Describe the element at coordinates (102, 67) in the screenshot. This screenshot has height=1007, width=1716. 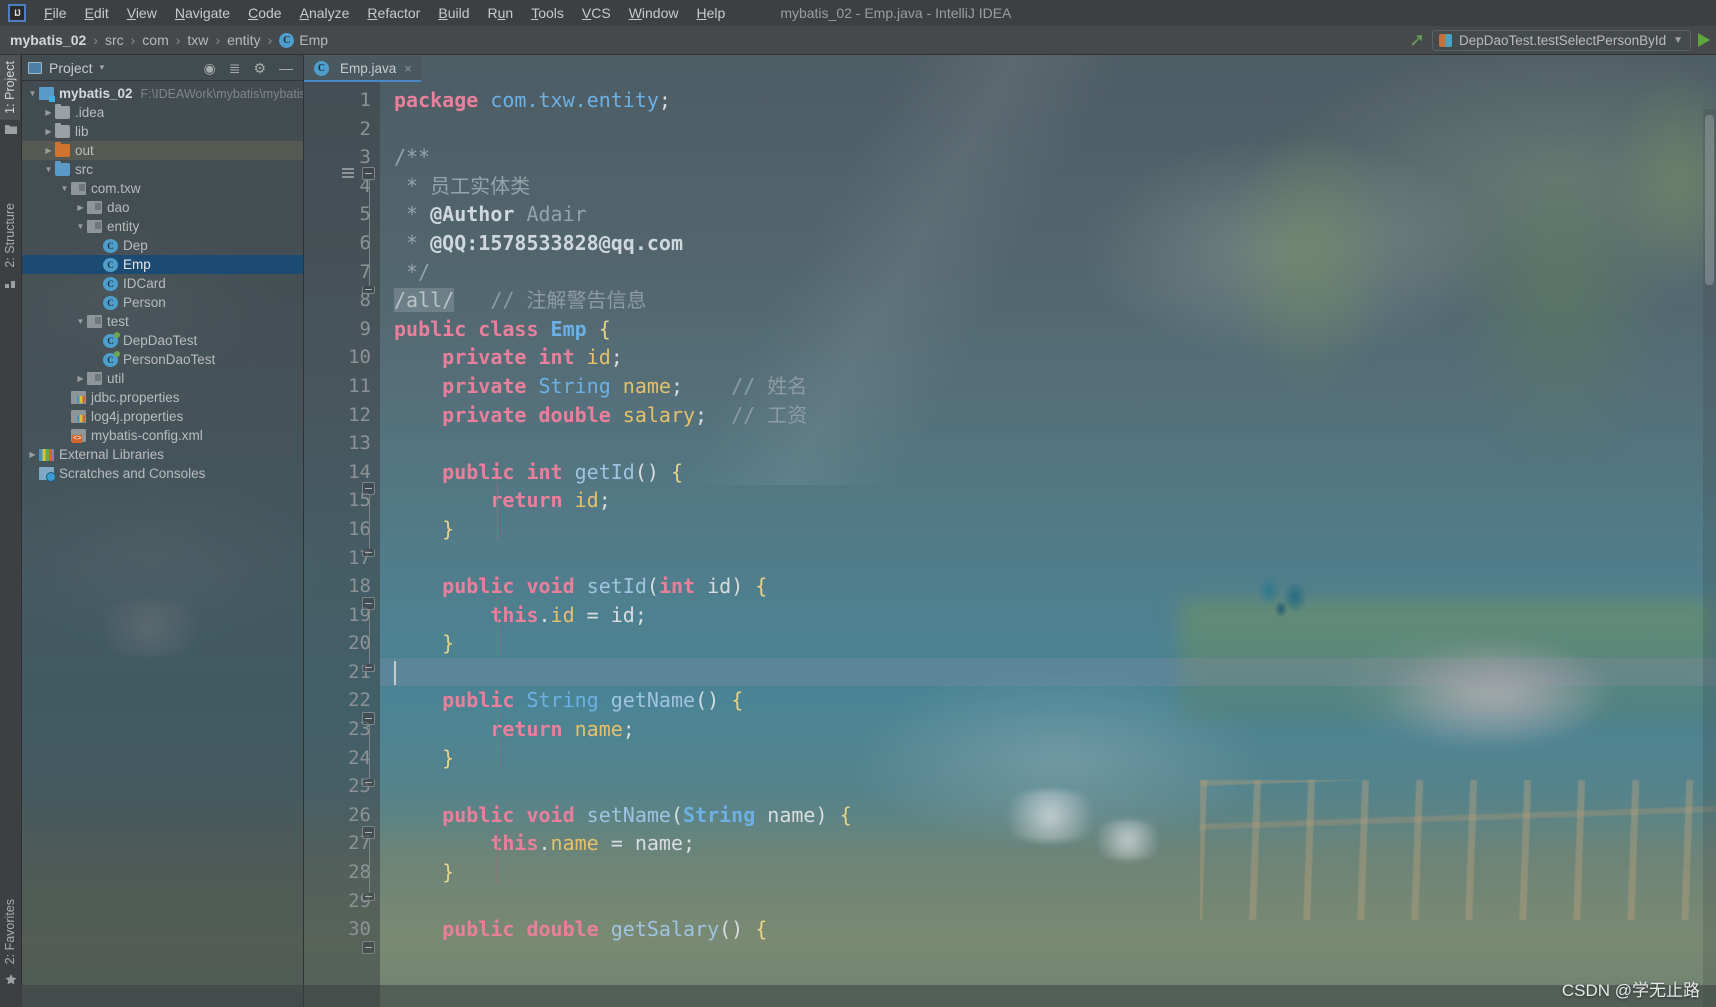
I see `chevron-down-icon: ▾` at that location.